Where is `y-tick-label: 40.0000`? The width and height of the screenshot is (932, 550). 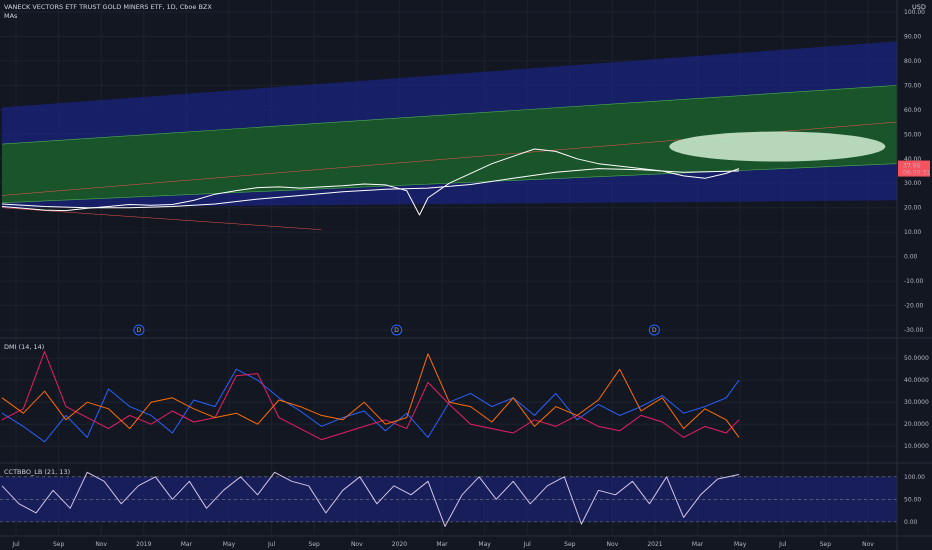
y-tick-label: 40.0000 is located at coordinates (916, 380).